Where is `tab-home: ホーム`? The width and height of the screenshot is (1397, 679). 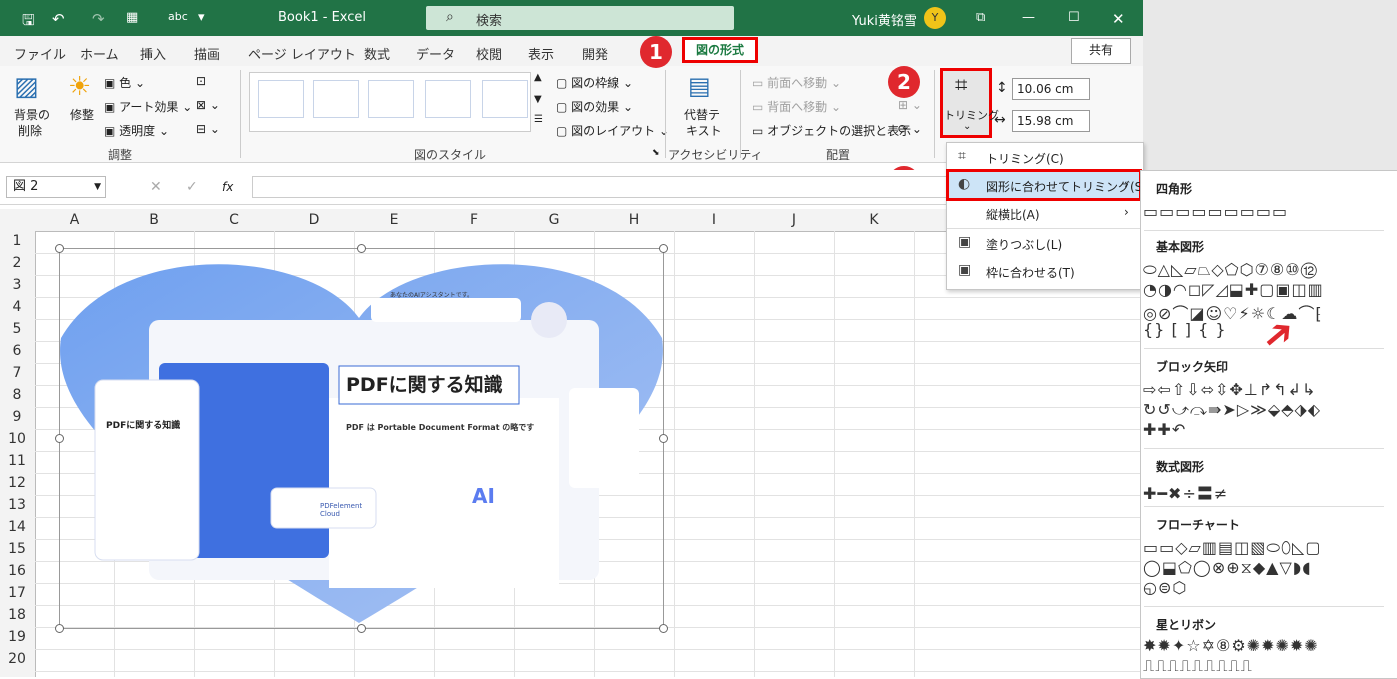 tab-home: ホーム is located at coordinates (99, 53).